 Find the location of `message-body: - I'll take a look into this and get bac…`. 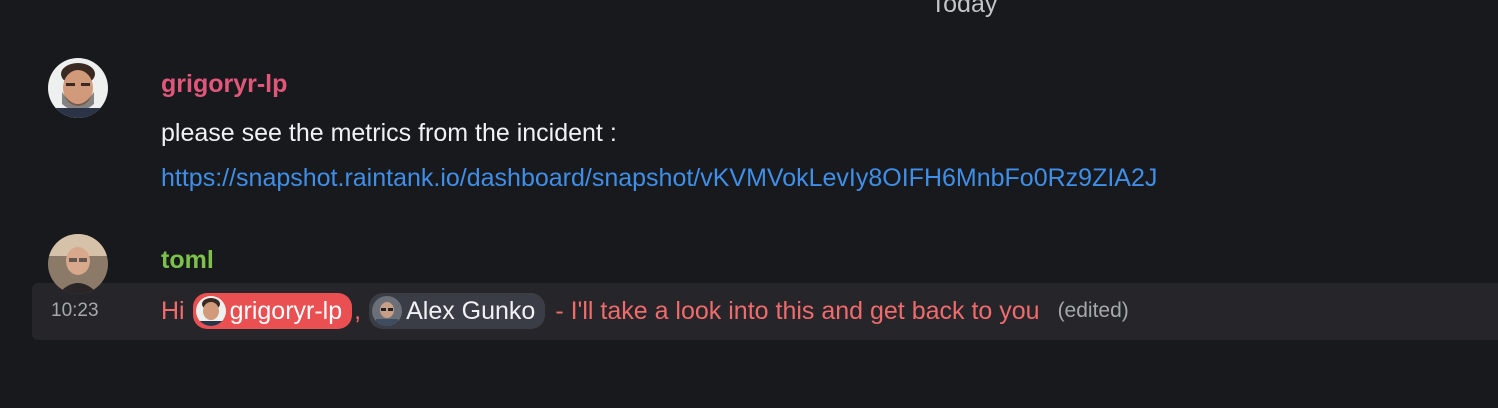

message-body: - I'll take a look into this and get bac… is located at coordinates (797, 310).